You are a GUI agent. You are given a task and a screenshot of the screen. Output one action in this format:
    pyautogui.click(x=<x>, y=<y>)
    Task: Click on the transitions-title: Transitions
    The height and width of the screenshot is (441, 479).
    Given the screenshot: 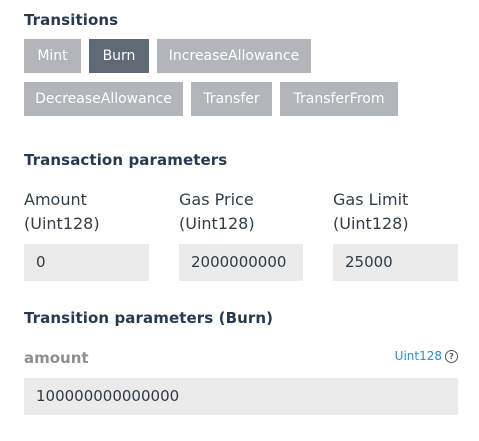 What is the action you would take?
    pyautogui.click(x=71, y=20)
    